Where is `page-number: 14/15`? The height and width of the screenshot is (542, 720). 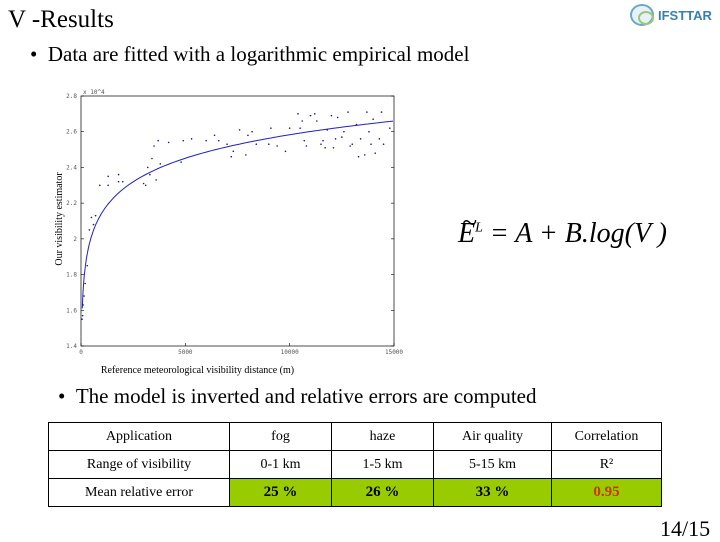 page-number: 14/15 is located at coordinates (685, 528).